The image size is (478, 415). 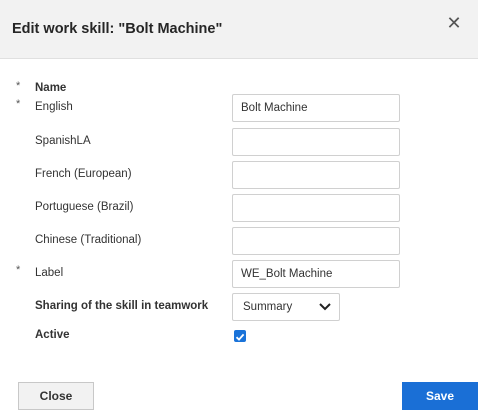 I want to click on dialog-title: Edit work skill: "Bolt Machine", so click(x=117, y=29).